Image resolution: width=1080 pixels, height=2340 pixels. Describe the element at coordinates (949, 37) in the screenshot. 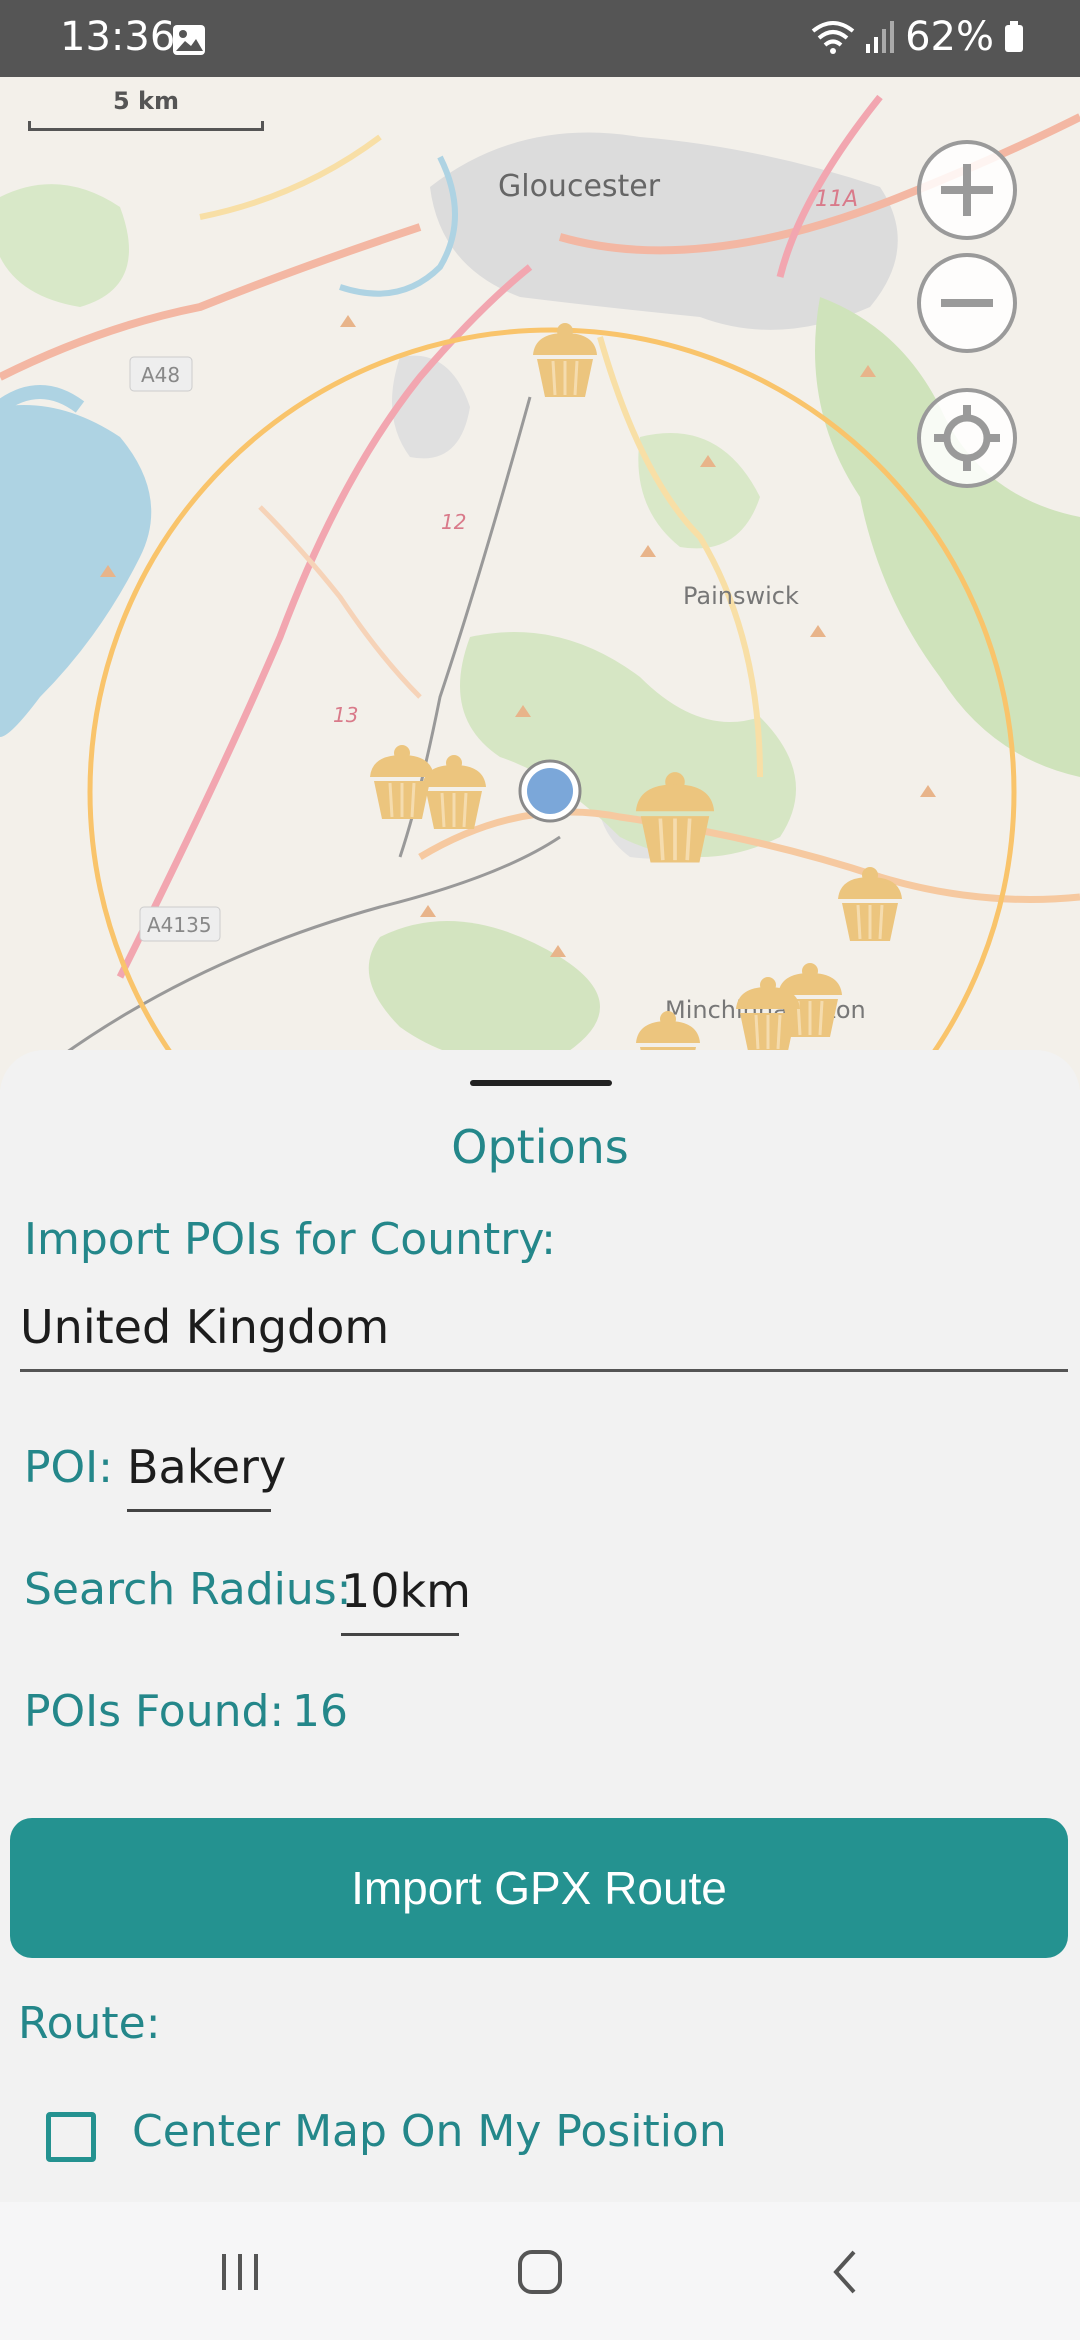

I see `battery-percent: 62%` at that location.